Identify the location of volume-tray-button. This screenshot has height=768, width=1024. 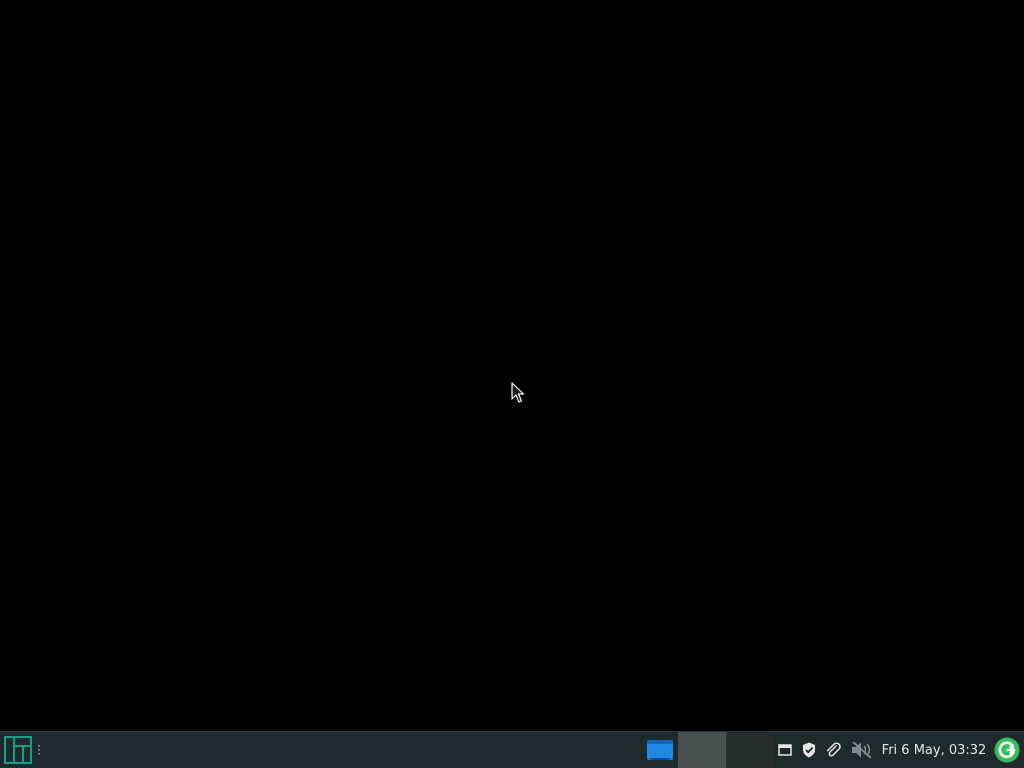
(862, 750).